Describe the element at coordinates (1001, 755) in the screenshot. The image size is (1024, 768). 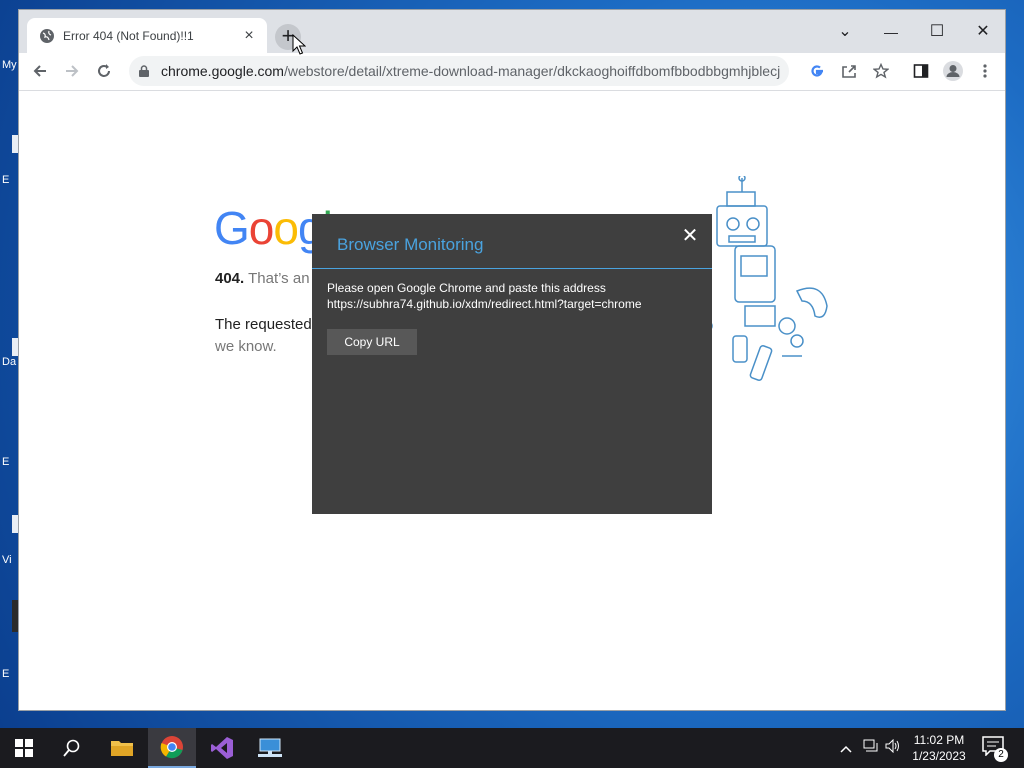
I see `notification-count: 2` at that location.